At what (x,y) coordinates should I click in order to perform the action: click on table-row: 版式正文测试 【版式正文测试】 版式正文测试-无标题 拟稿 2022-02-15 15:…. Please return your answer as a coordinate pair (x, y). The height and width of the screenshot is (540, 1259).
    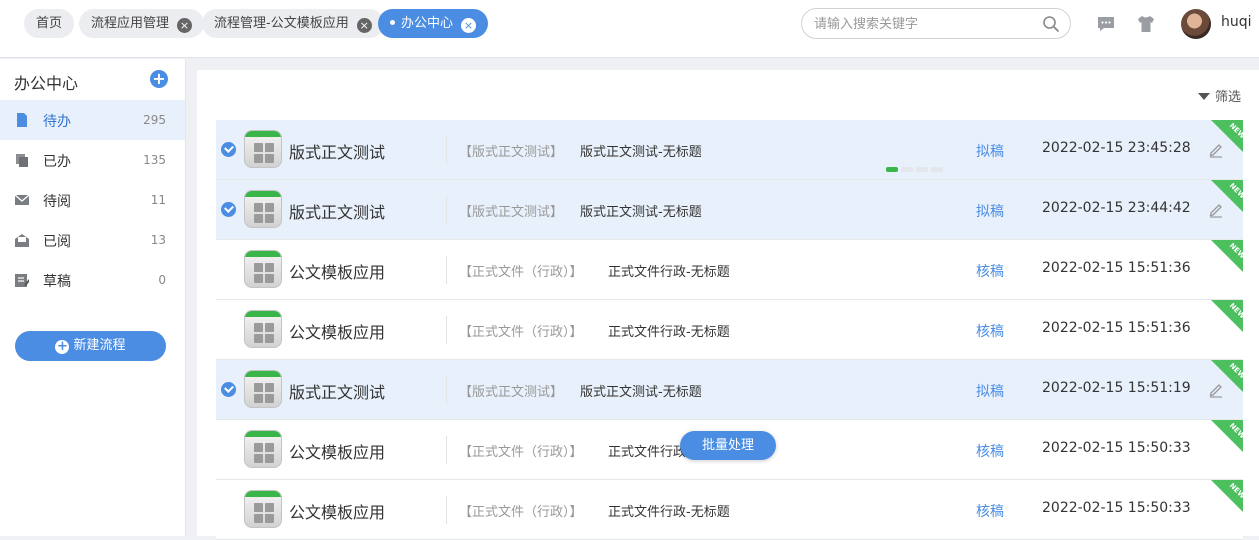
    Looking at the image, I should click on (729, 390).